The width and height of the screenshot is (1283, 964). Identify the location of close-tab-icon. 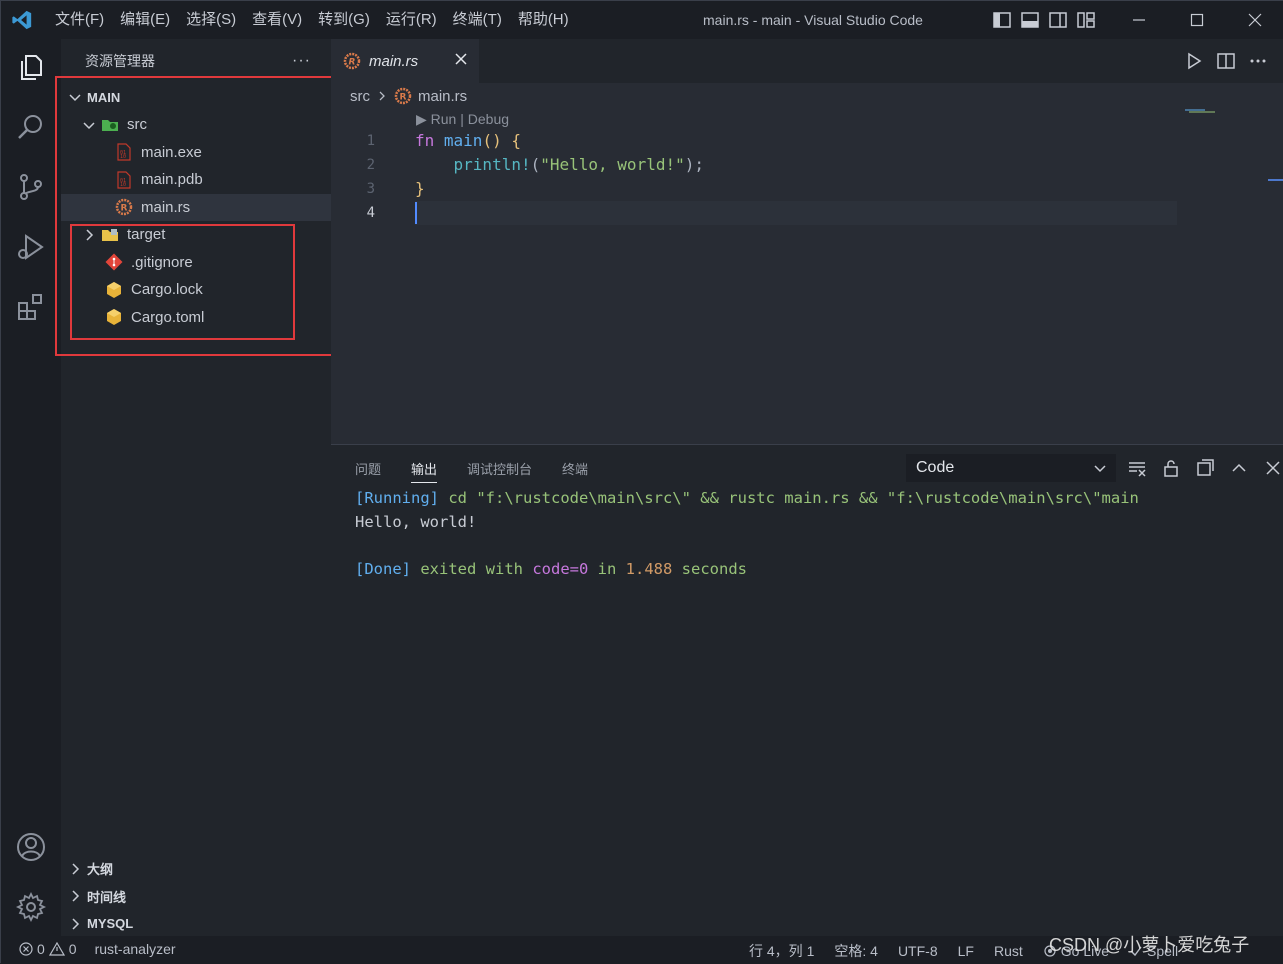
(461, 59).